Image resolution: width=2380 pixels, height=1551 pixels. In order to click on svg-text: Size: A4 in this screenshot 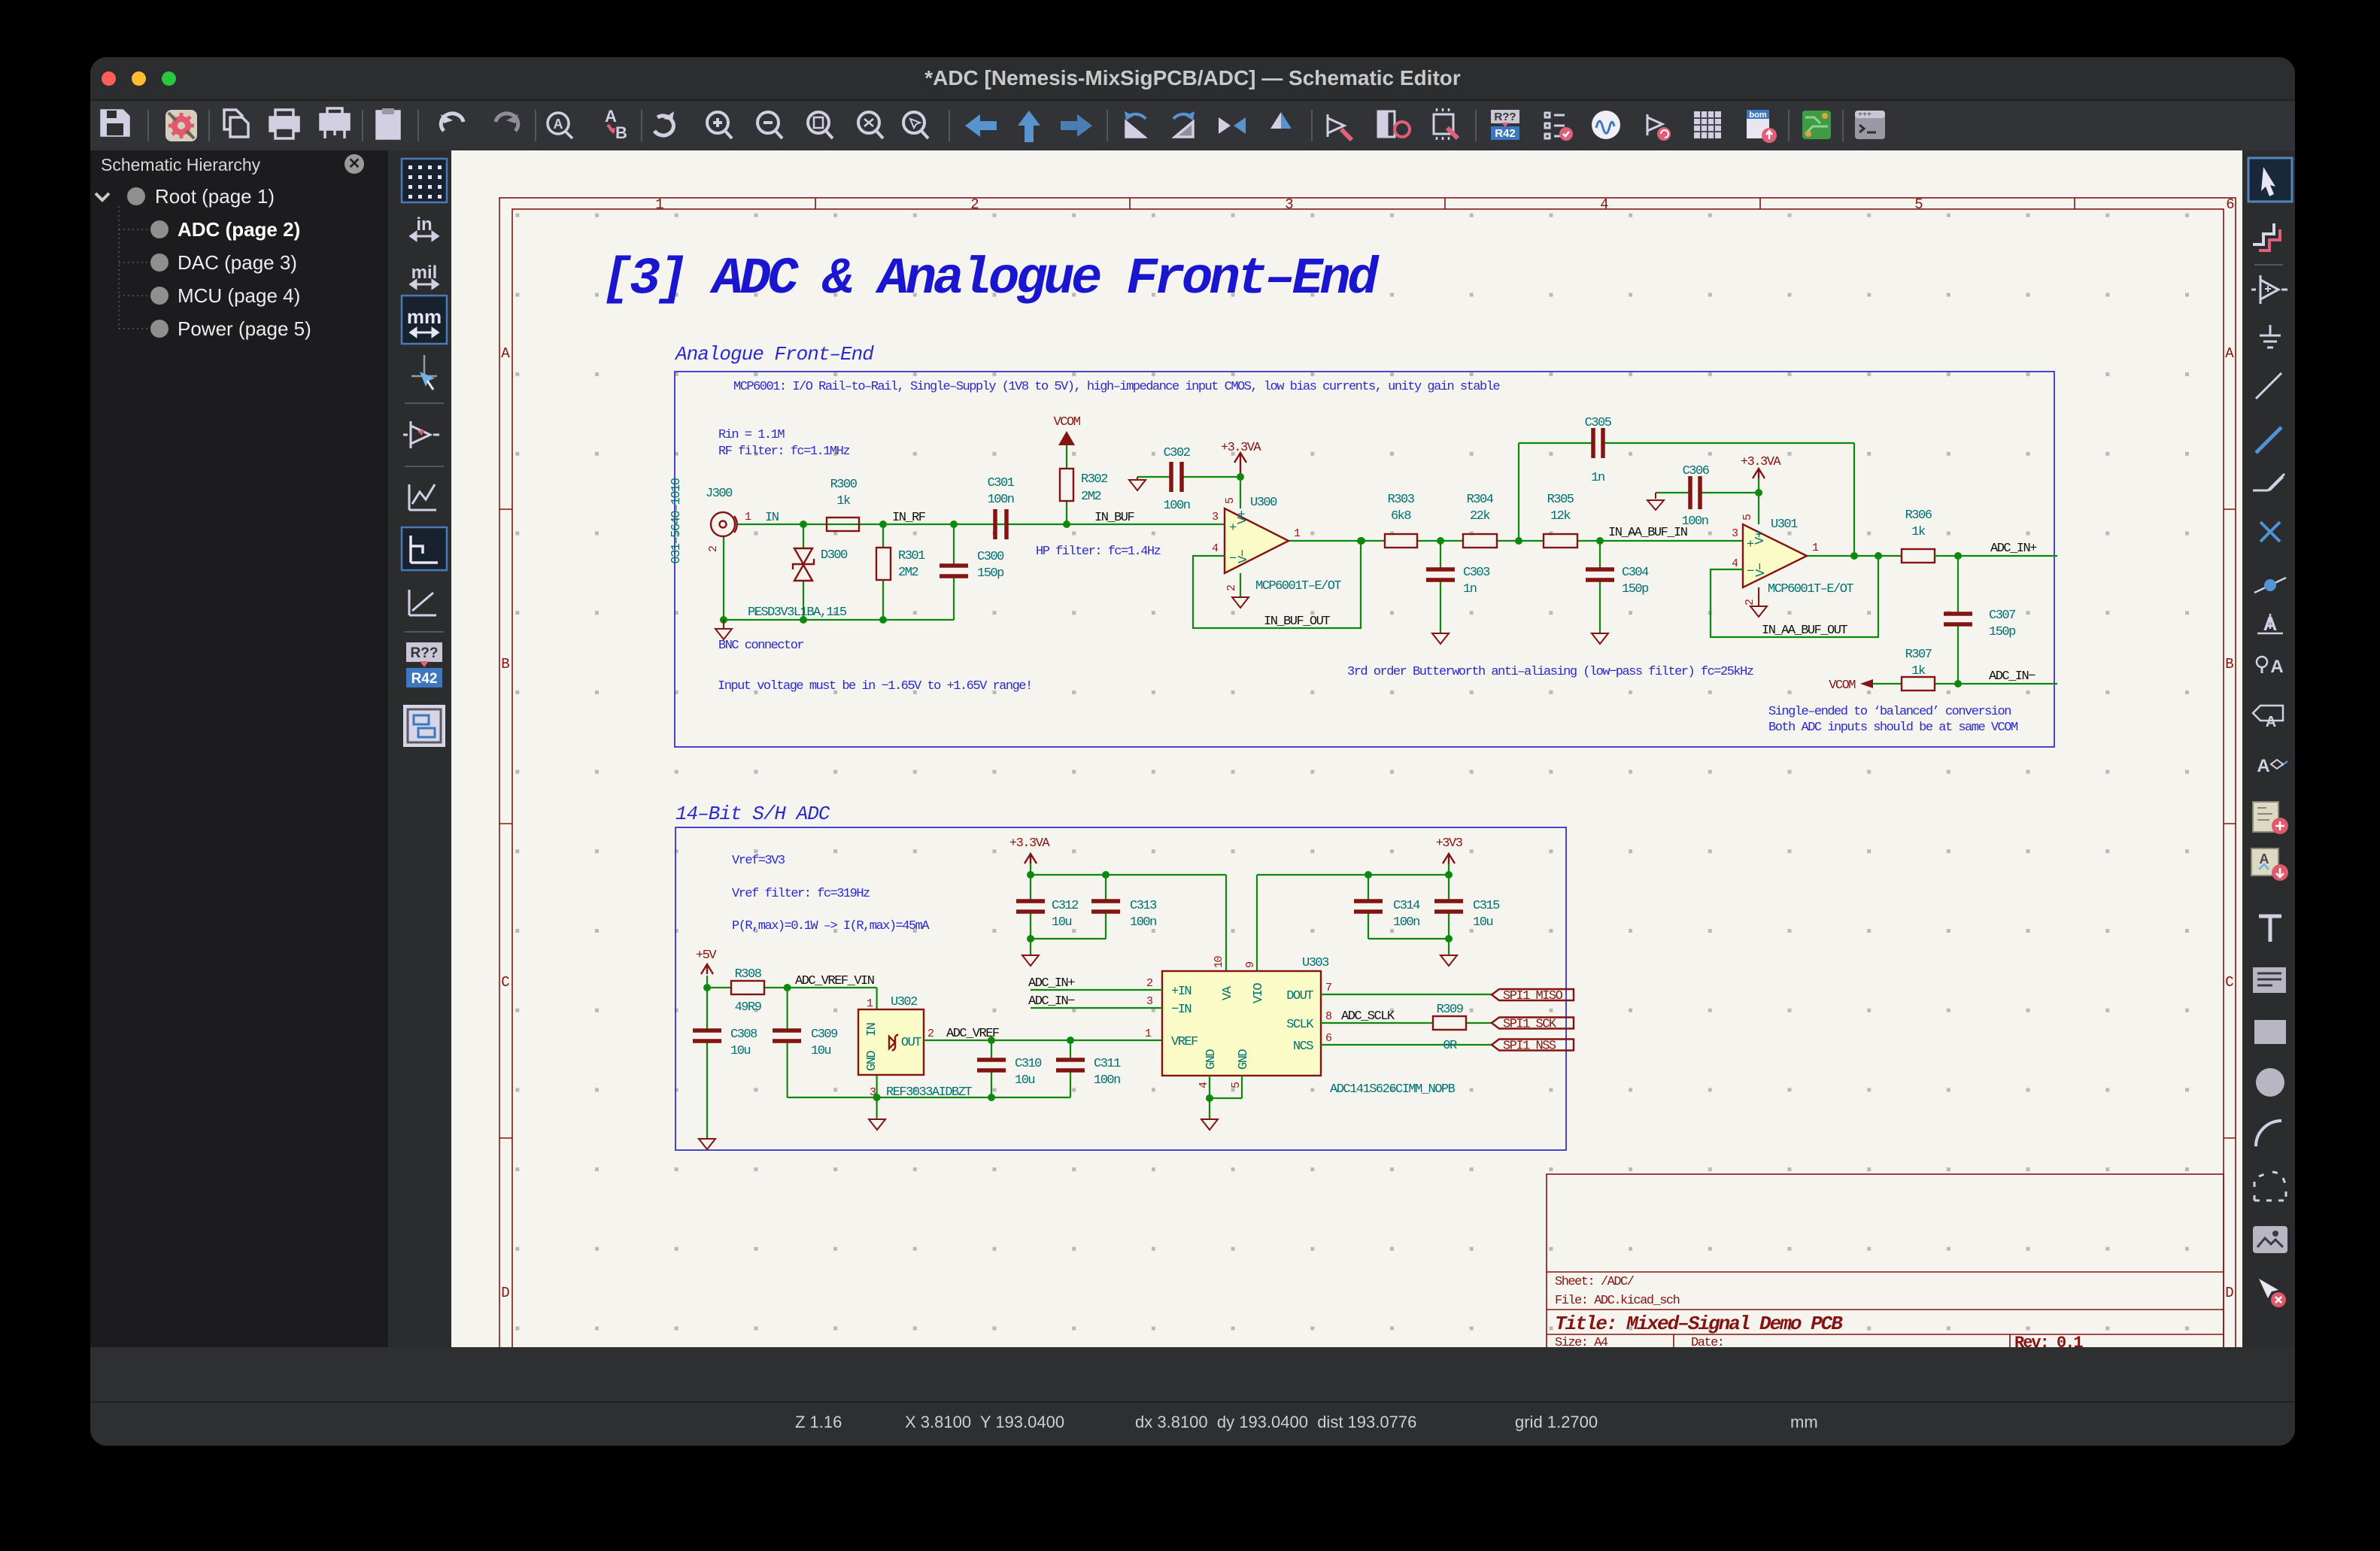, I will do `click(1581, 1342)`.